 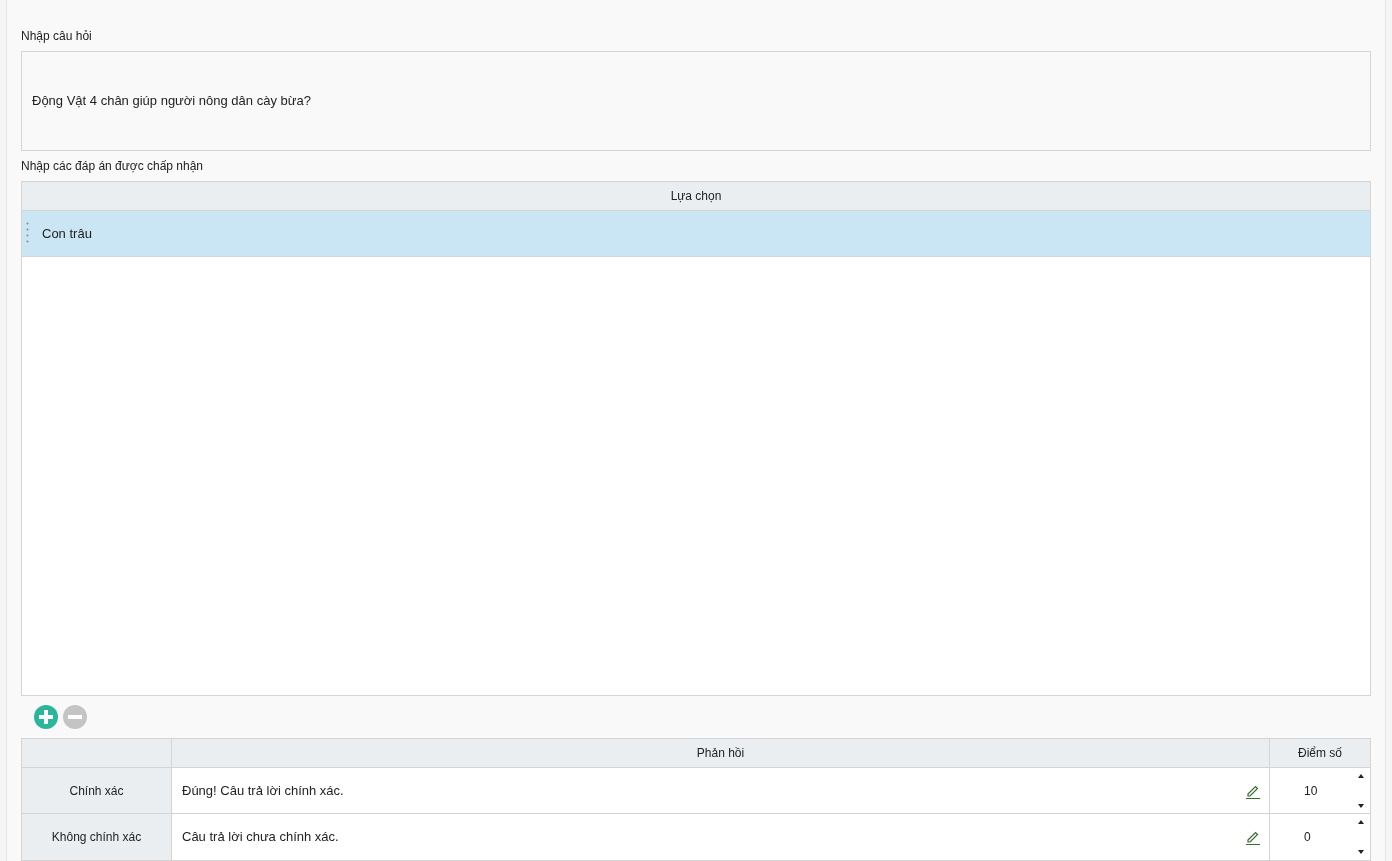 I want to click on row-header: Chính xác, so click(x=97, y=790).